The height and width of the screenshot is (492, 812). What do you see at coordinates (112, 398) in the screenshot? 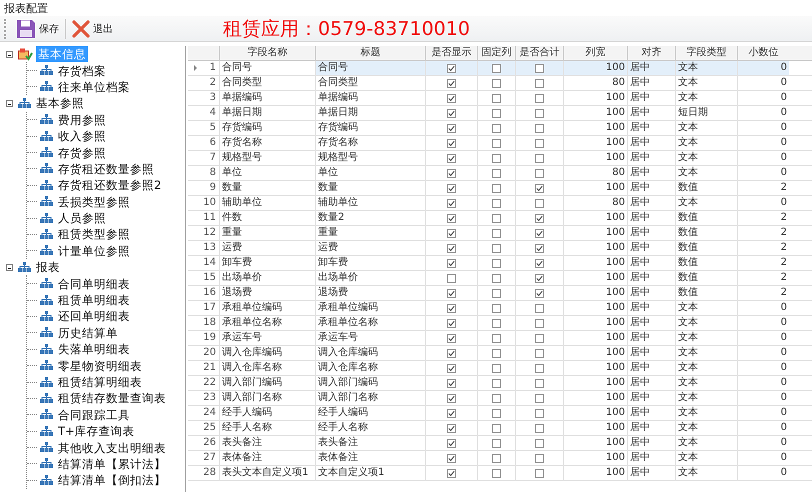
I see `tree-node: 租赁结存数量查询表` at bounding box center [112, 398].